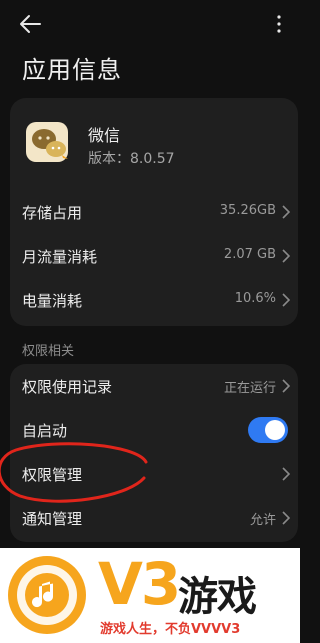  What do you see at coordinates (247, 210) in the screenshot?
I see `storage-value: 35.26GB` at bounding box center [247, 210].